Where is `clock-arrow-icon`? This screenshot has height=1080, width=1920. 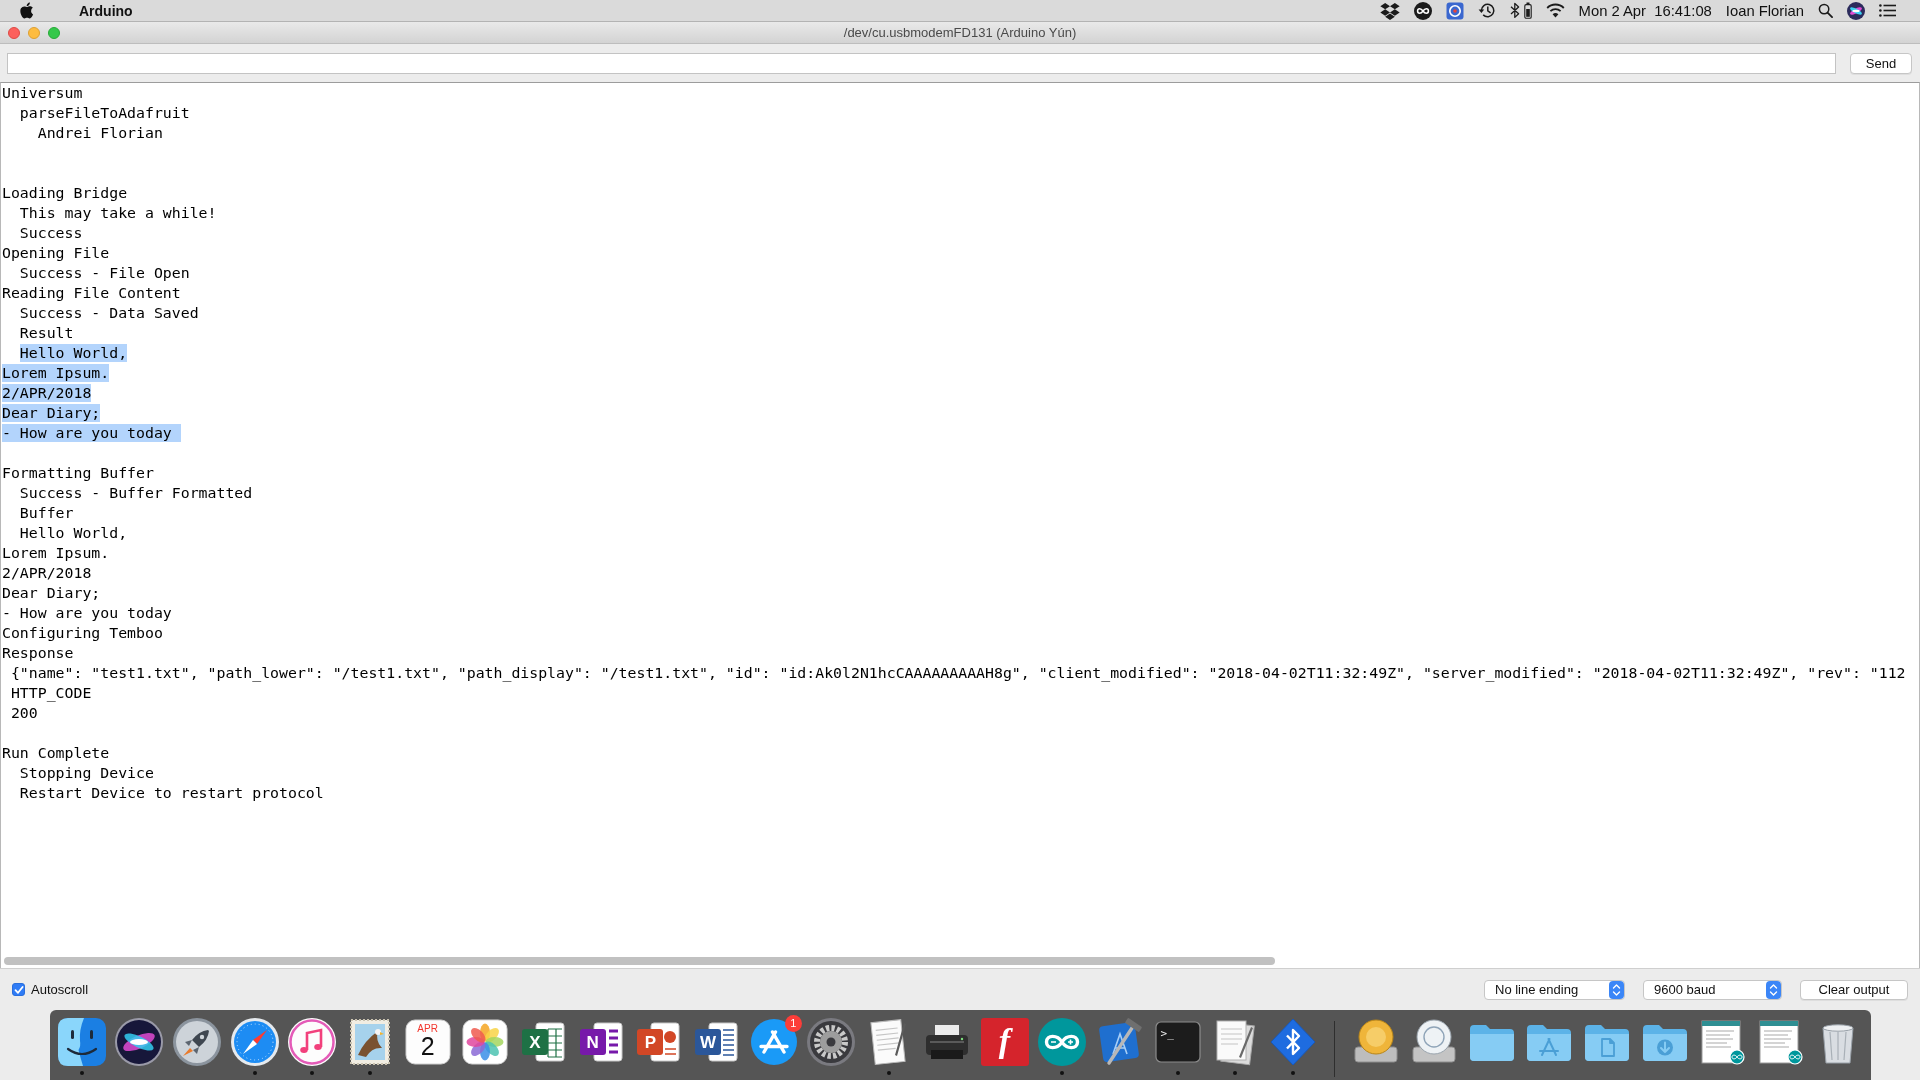 clock-arrow-icon is located at coordinates (1486, 10).